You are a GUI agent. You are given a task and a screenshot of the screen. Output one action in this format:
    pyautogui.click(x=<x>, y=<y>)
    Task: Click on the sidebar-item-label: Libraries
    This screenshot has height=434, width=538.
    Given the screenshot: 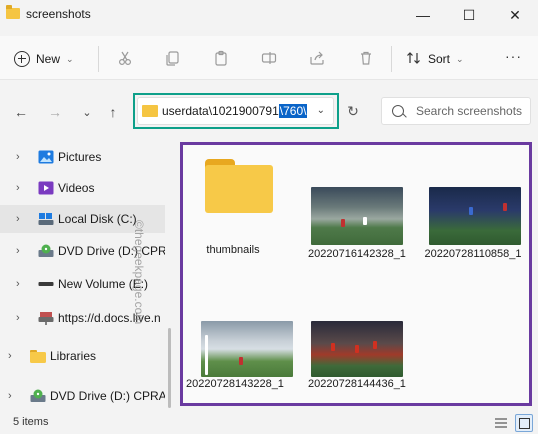 What is the action you would take?
    pyautogui.click(x=73, y=356)
    